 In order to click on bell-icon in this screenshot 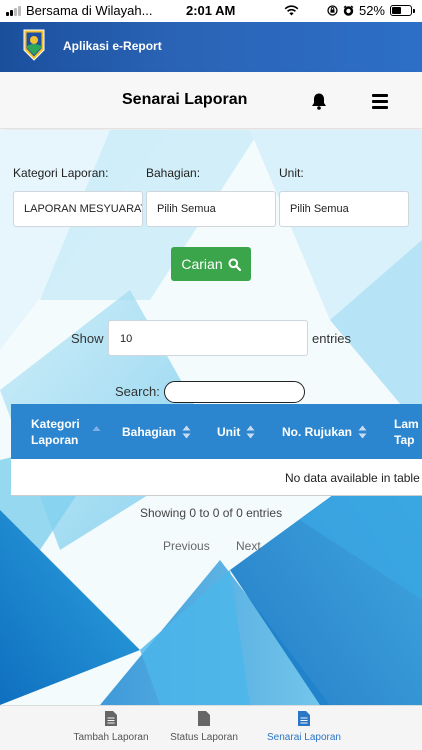, I will do `click(319, 101)`.